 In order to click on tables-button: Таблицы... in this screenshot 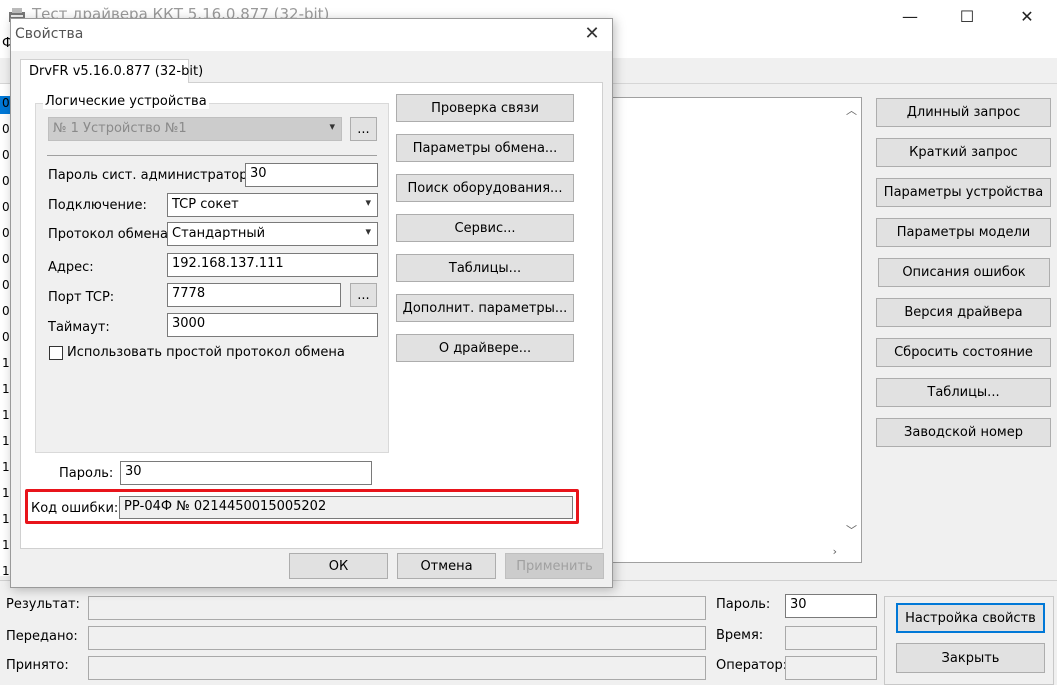, I will do `click(963, 392)`.